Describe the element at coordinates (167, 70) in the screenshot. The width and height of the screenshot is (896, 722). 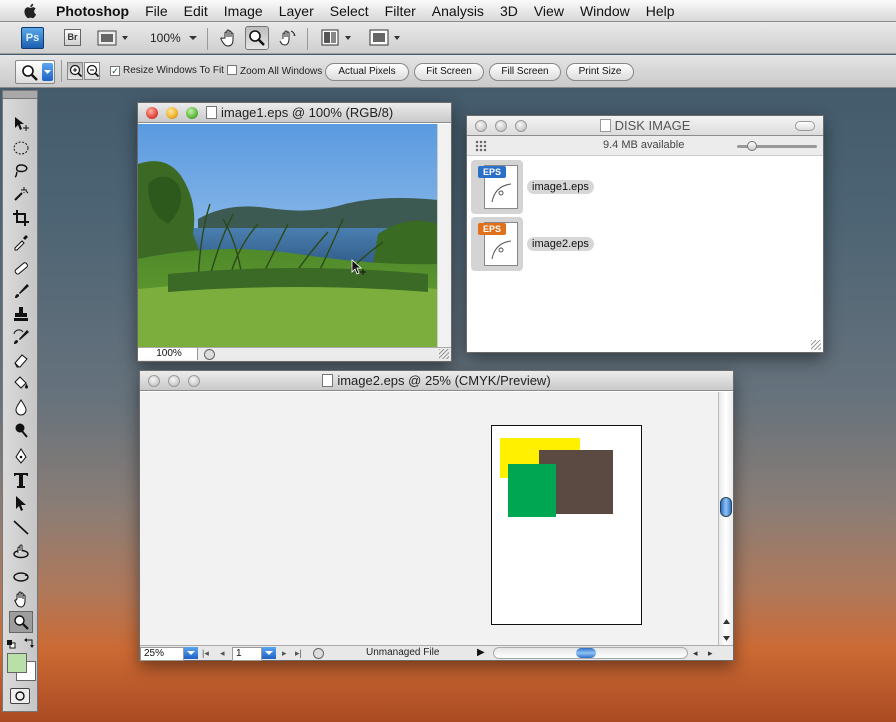
I see `resize-windows-checkbox: ✓ Resize Windows To Fit` at that location.